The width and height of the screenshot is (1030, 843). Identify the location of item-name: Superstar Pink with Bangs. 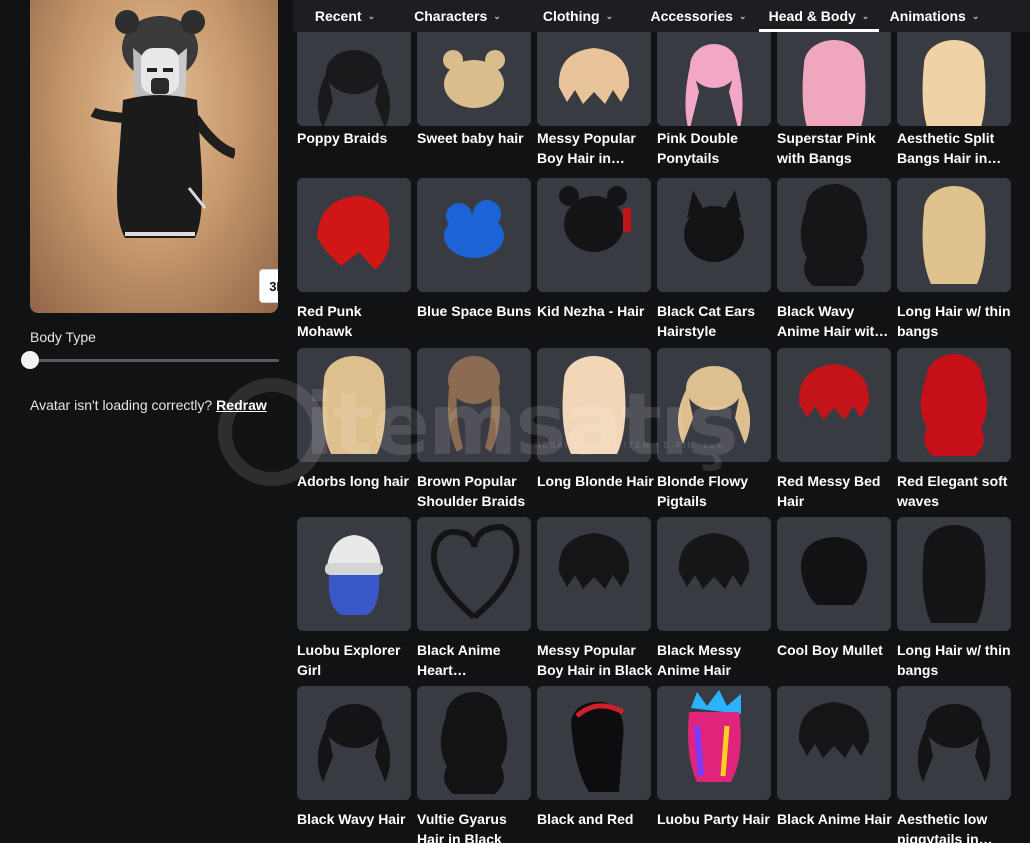
(836, 148).